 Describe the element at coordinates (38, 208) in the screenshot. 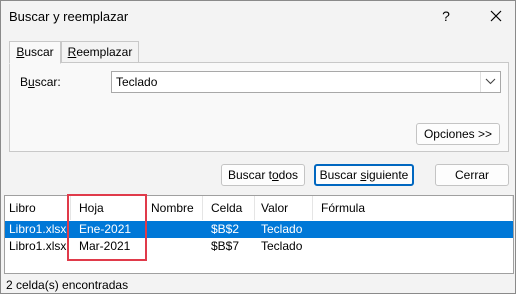

I see `column-header-libro: Libro` at that location.